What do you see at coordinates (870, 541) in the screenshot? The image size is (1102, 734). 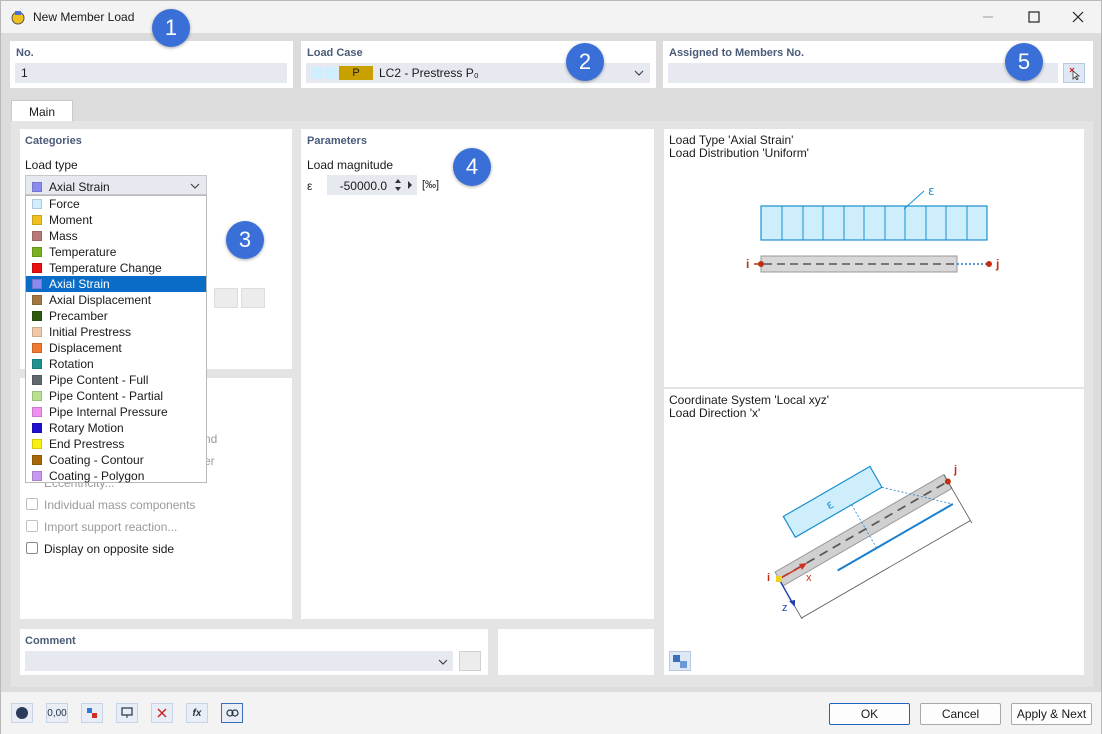 I see `coordinate-diagram: ε i j x z` at bounding box center [870, 541].